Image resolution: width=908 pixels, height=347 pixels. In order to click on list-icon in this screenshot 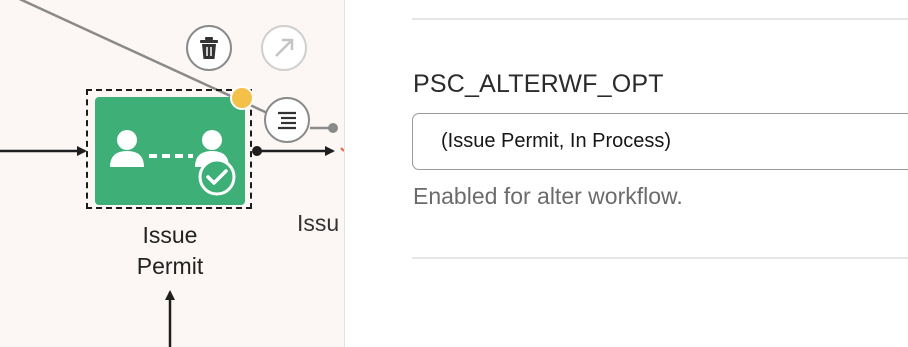, I will do `click(287, 120)`.